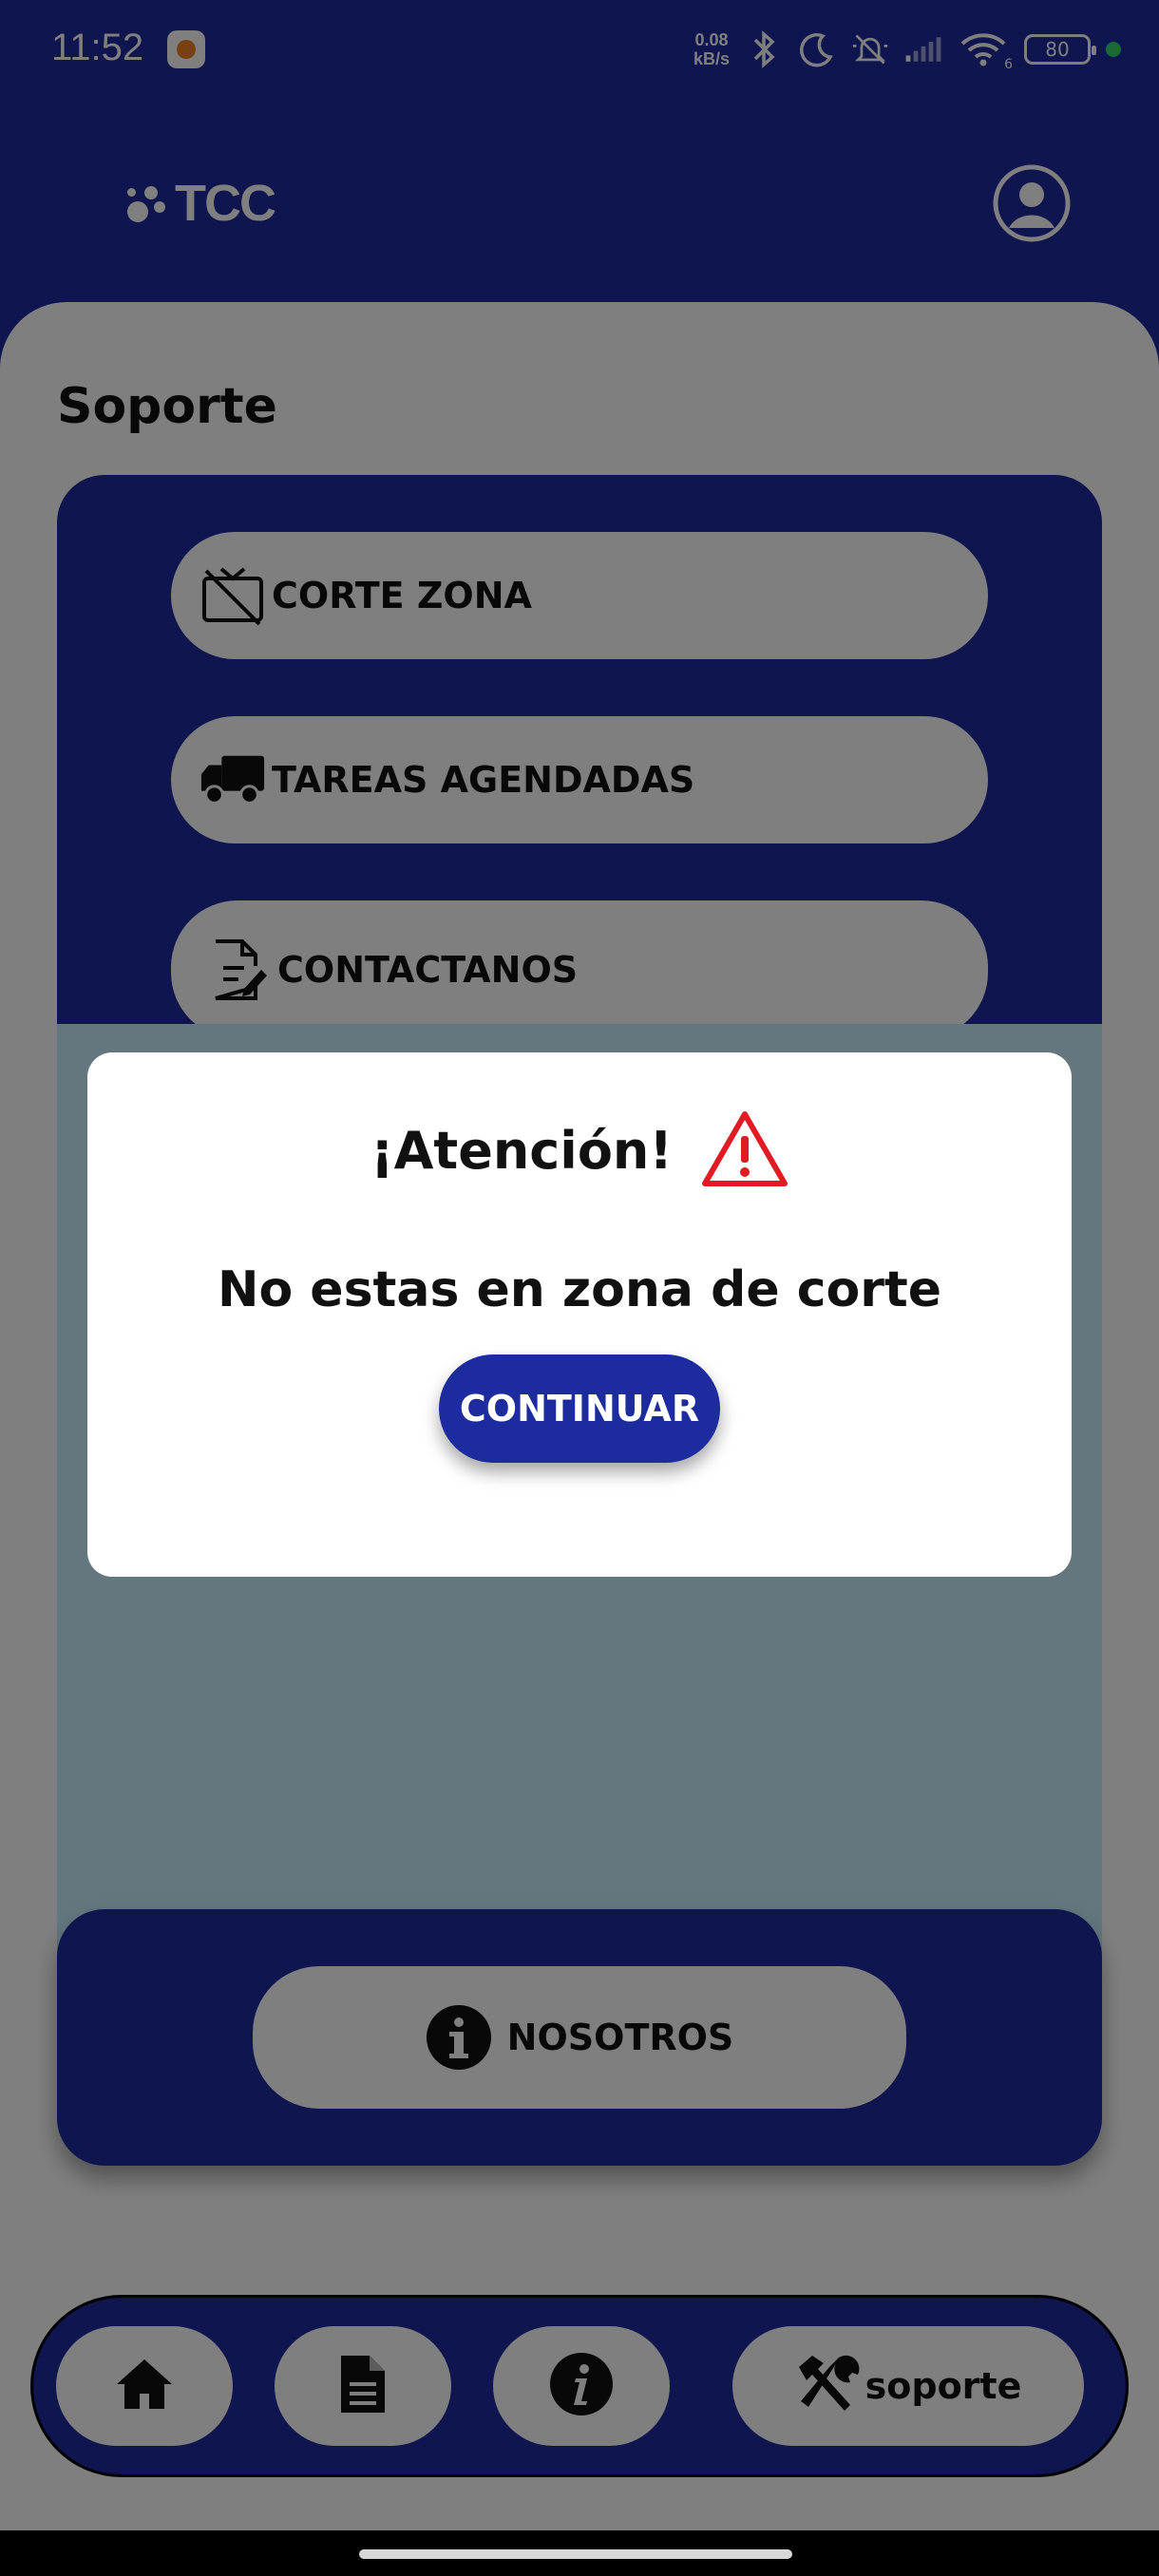  Describe the element at coordinates (579, 1289) in the screenshot. I see `dialog-message: No estas en zona de corte` at that location.